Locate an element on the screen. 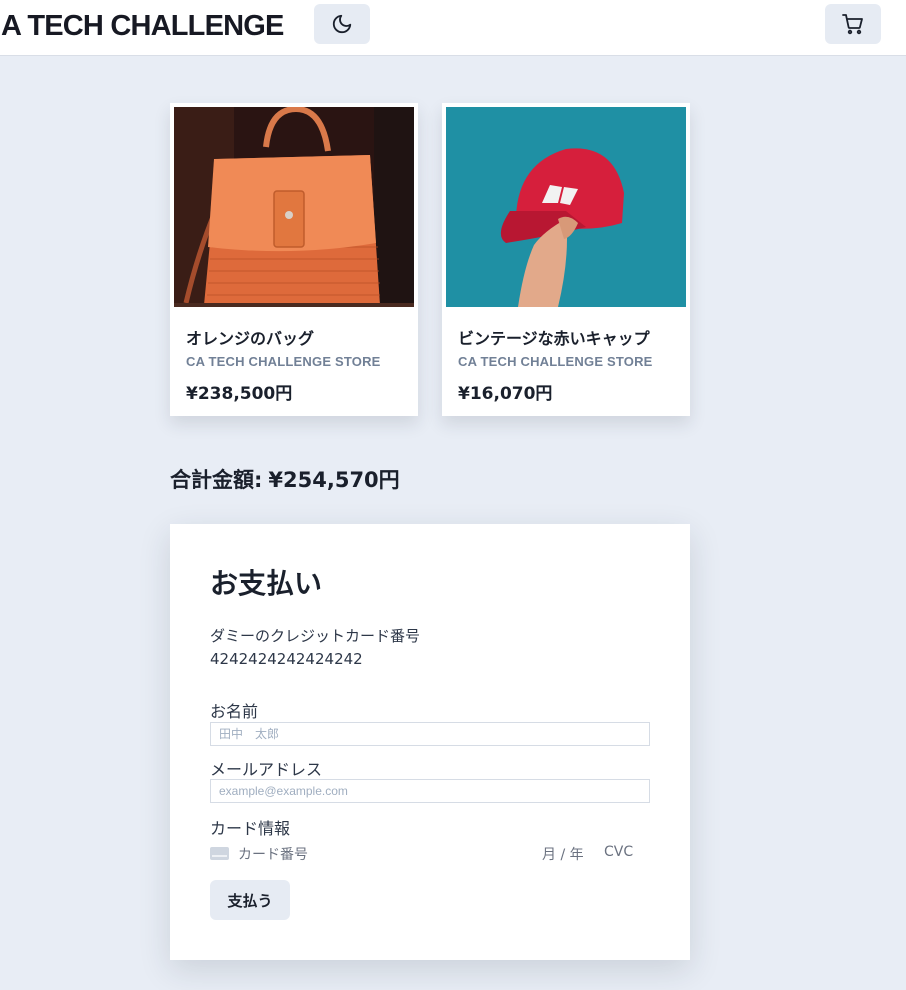  email-label: メールアドレス is located at coordinates (266, 769).